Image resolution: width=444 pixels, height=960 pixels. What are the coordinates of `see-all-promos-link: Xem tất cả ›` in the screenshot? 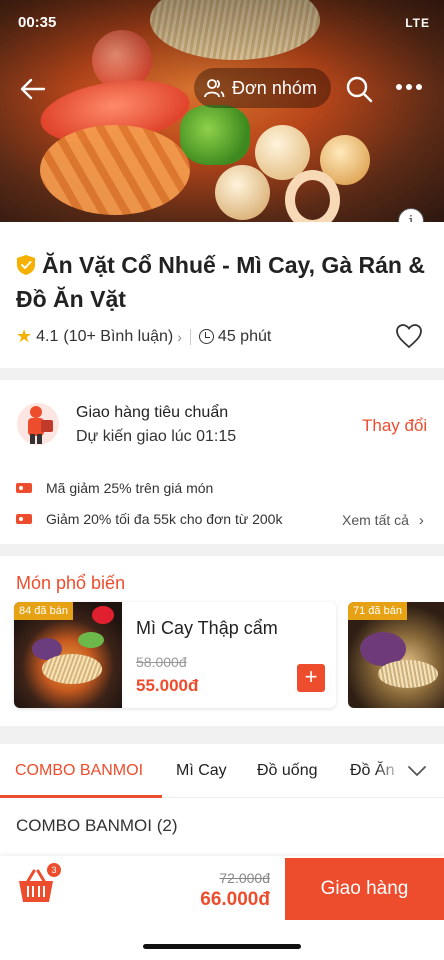 It's located at (383, 520).